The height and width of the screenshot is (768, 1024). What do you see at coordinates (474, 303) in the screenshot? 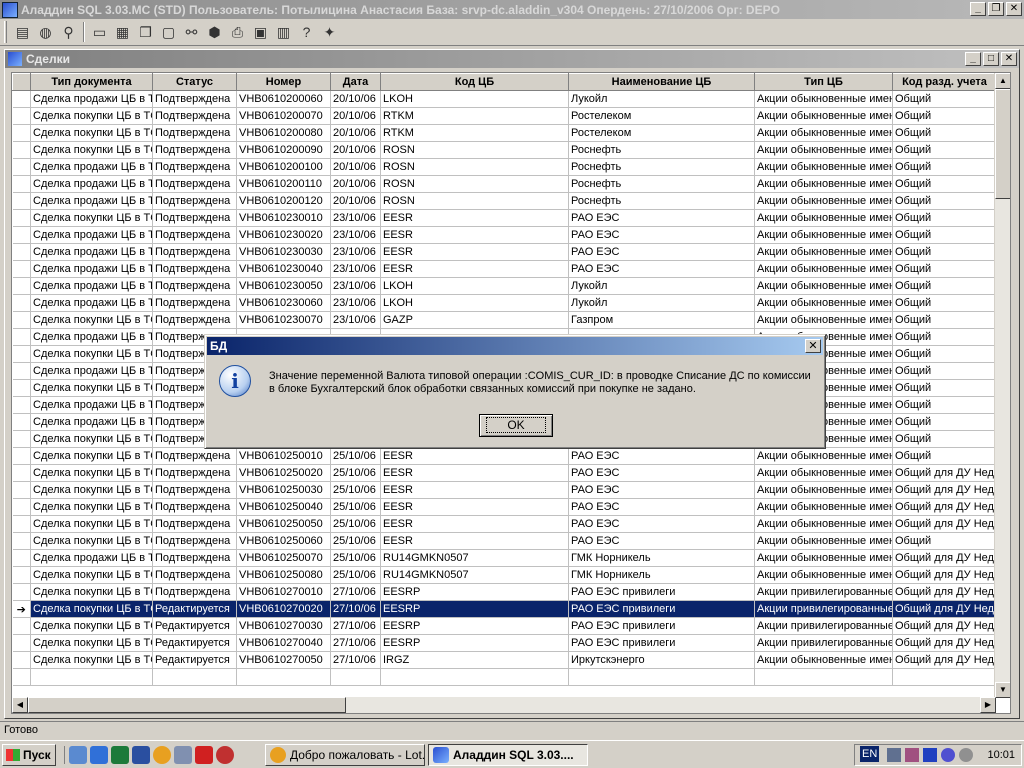
I see `table-cell: LKOH` at bounding box center [474, 303].